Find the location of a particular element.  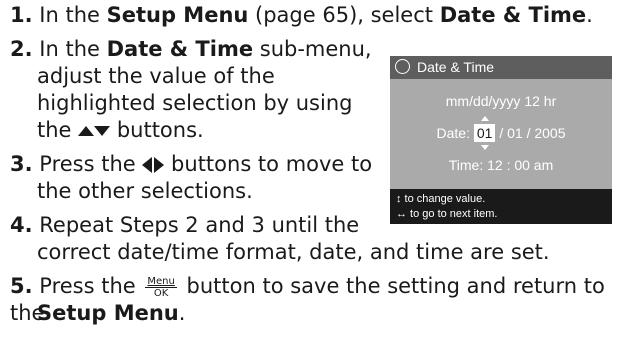

step-number: 4. is located at coordinates (21, 225).